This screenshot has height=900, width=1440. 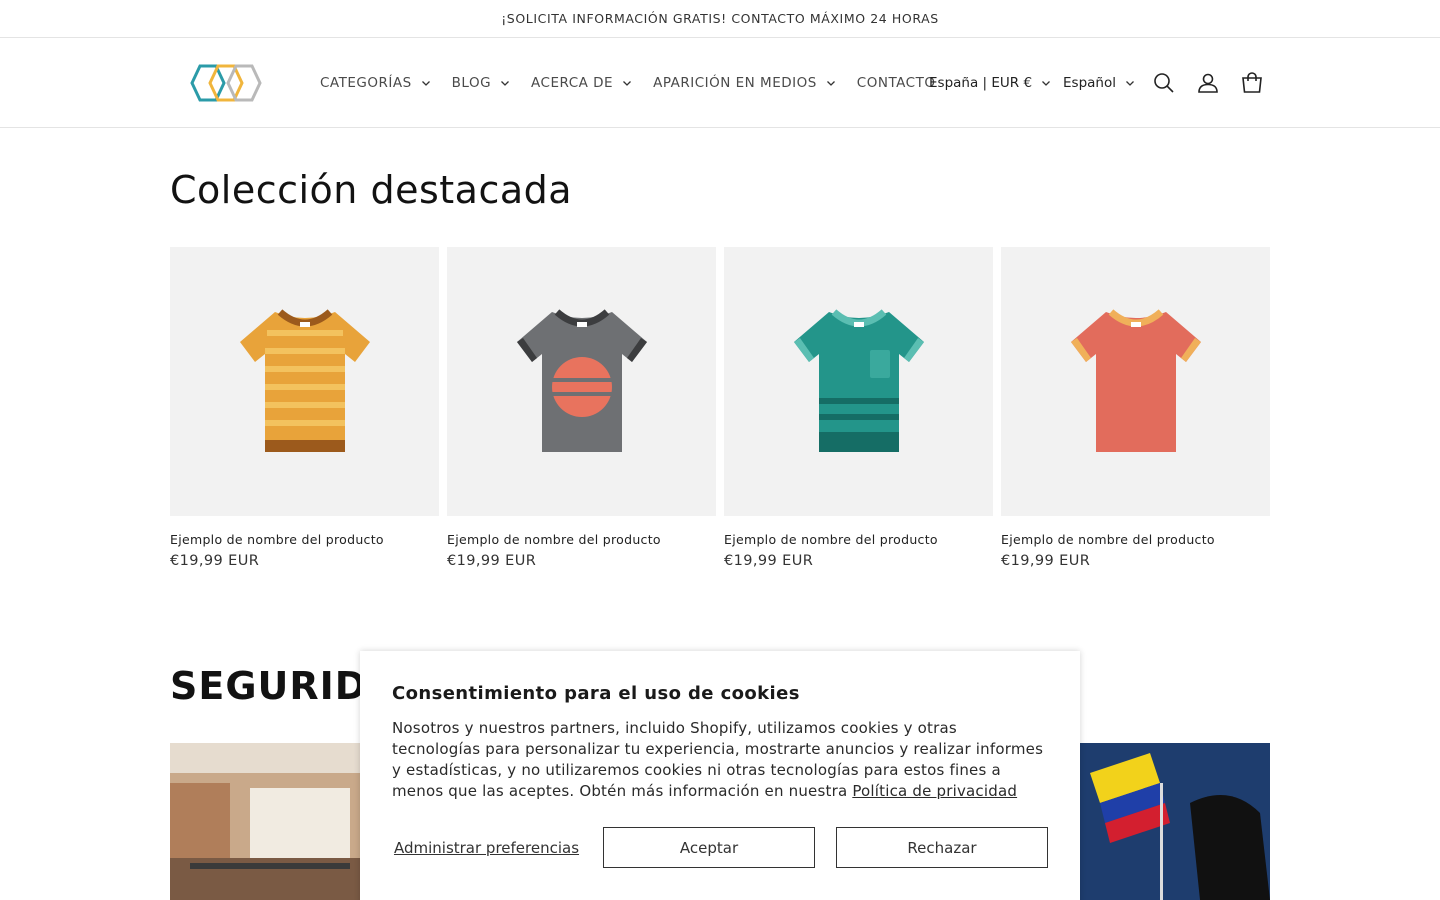 I want to click on nav-item-aparicion-en-medios: APARICIÓN EN MEDIOS, so click(x=744, y=83).